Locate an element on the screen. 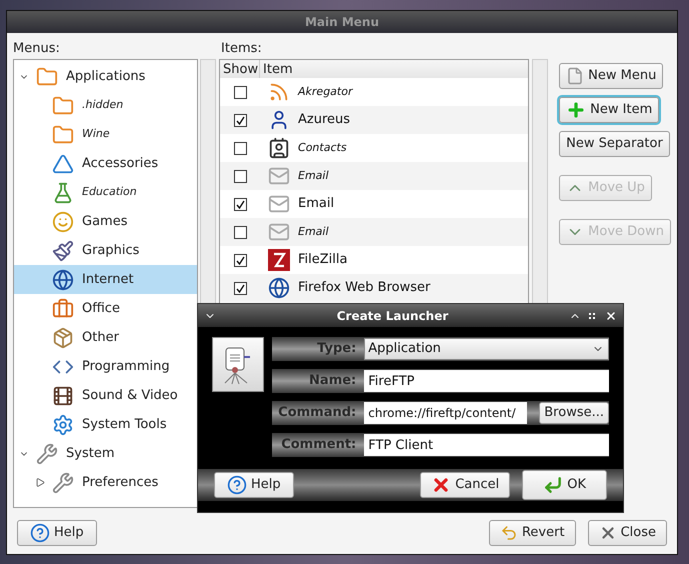 This screenshot has width=689, height=564. triangle-ruler-icon is located at coordinates (63, 163).